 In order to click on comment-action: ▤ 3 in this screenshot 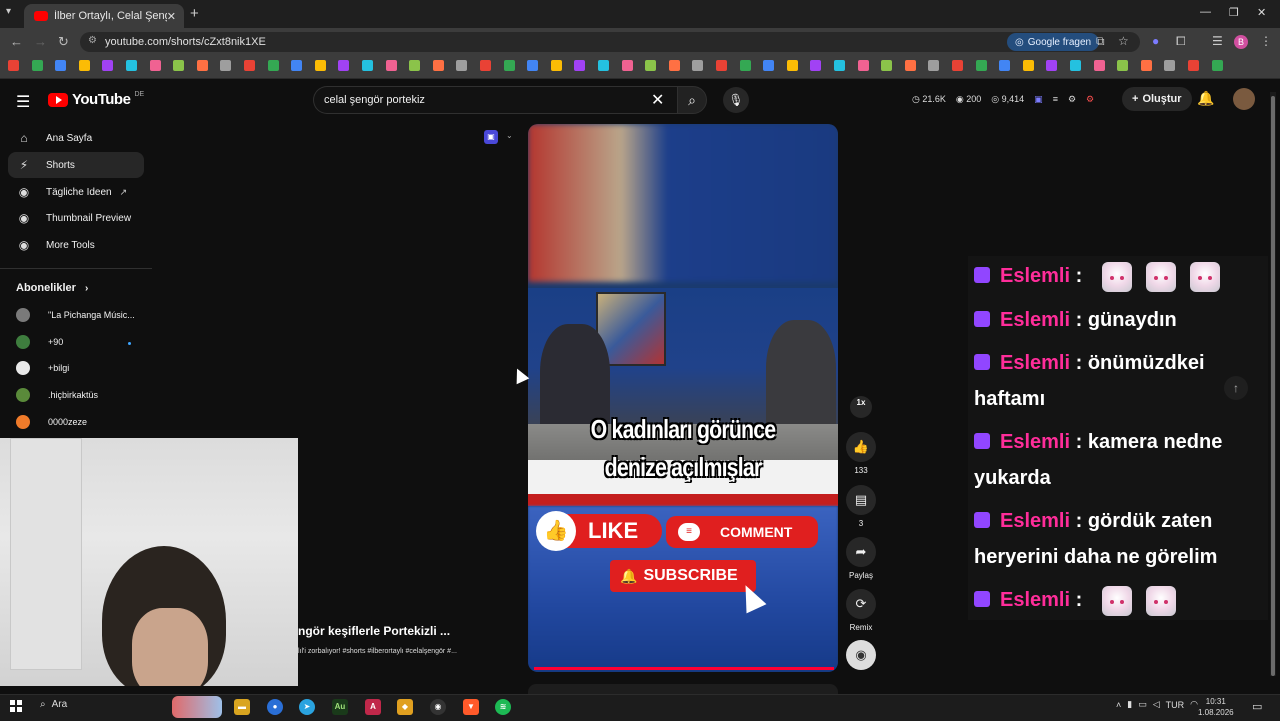, I will do `click(861, 506)`.